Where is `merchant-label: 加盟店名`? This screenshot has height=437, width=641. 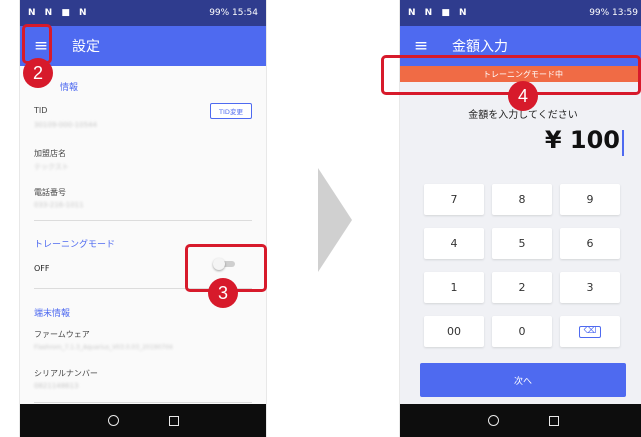
merchant-label: 加盟店名 is located at coordinates (50, 153).